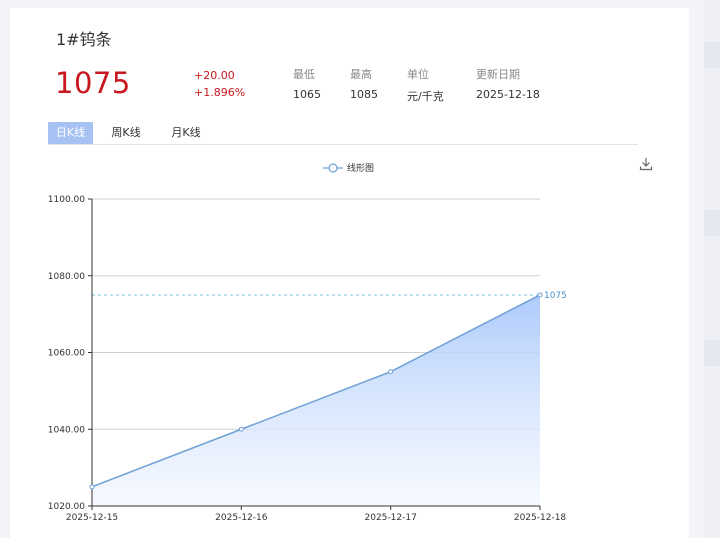 The image size is (720, 538). Describe the element at coordinates (66, 507) in the screenshot. I see `y-tick-label: 1020.00` at that location.